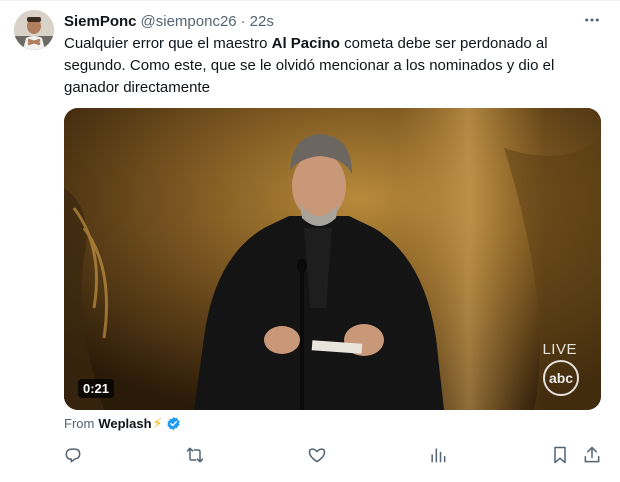  I want to click on views-button, so click(438, 455).